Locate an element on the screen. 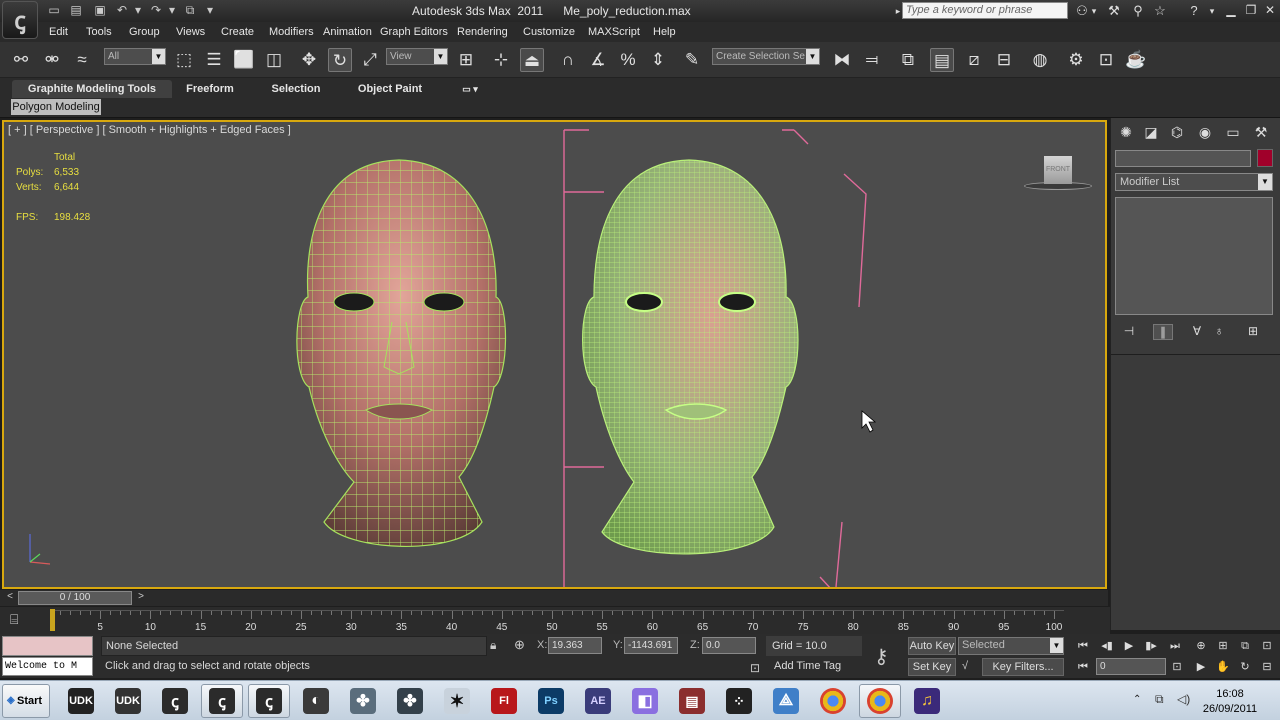 This screenshot has width=1280, height=720. auto-key-button: Auto Key is located at coordinates (932, 646).